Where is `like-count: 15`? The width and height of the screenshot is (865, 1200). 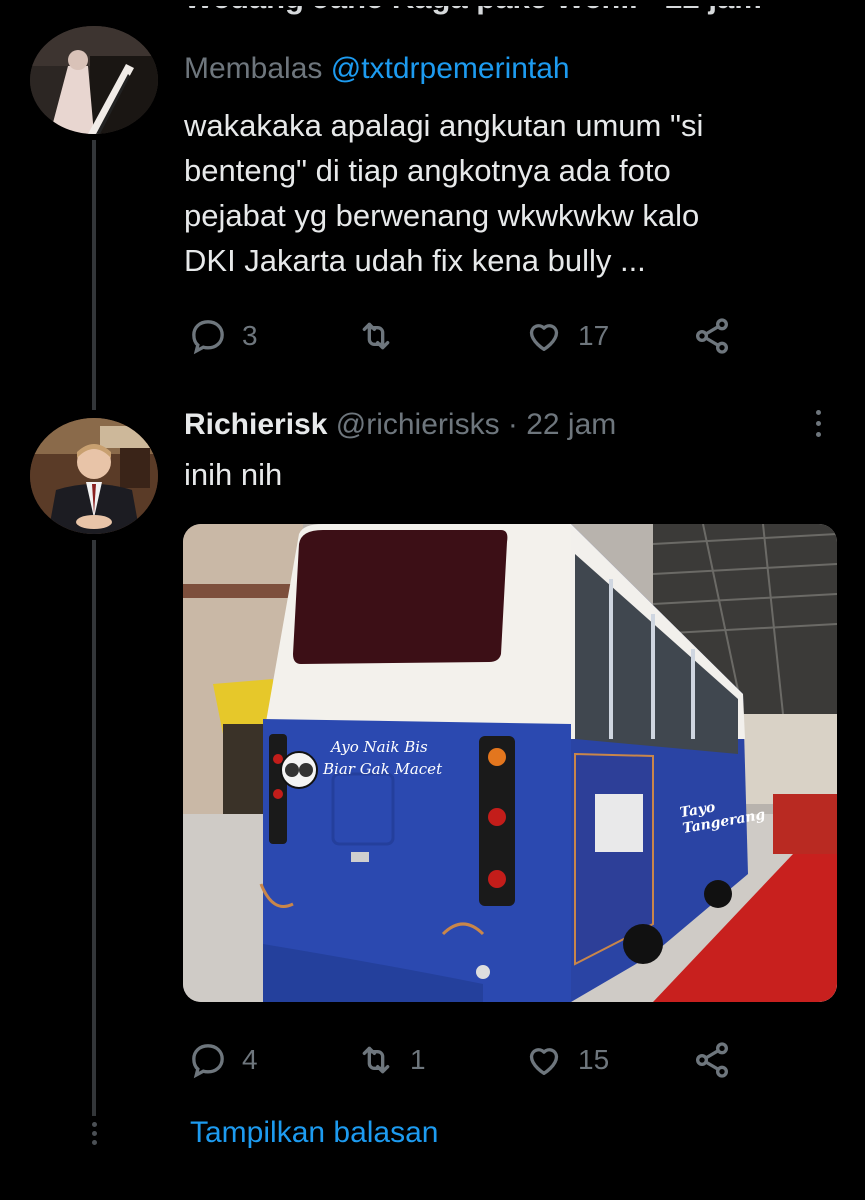
like-count: 15 is located at coordinates (594, 1059).